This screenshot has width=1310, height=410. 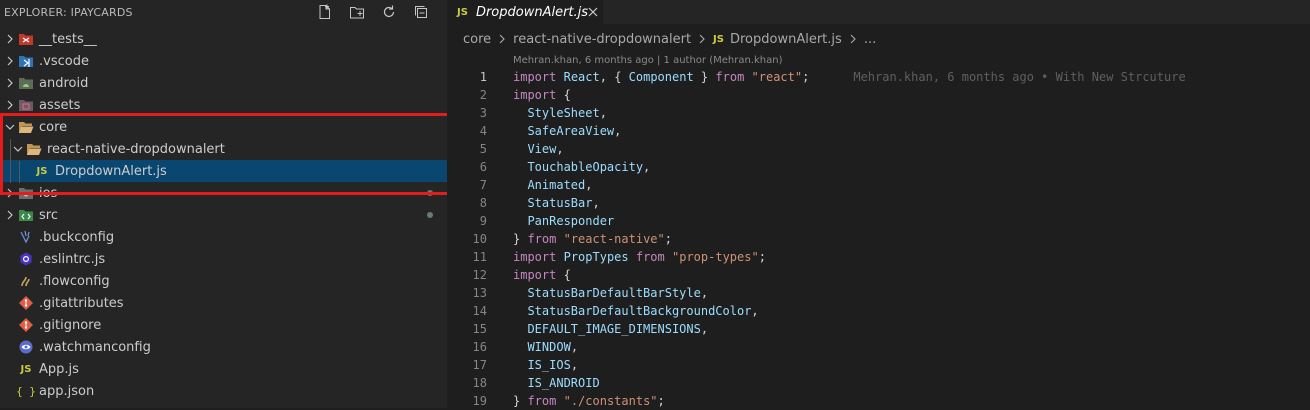 I want to click on code-line: 14 StatusBarDefaultBackgroundColor,, so click(x=878, y=311).